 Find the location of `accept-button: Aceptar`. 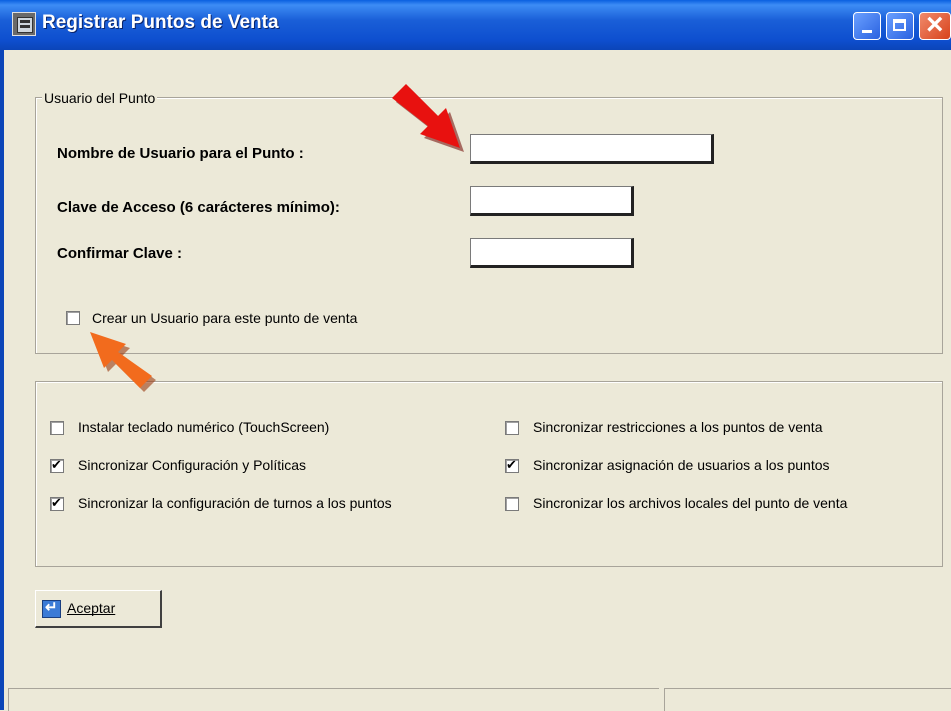

accept-button: Aceptar is located at coordinates (98, 609).